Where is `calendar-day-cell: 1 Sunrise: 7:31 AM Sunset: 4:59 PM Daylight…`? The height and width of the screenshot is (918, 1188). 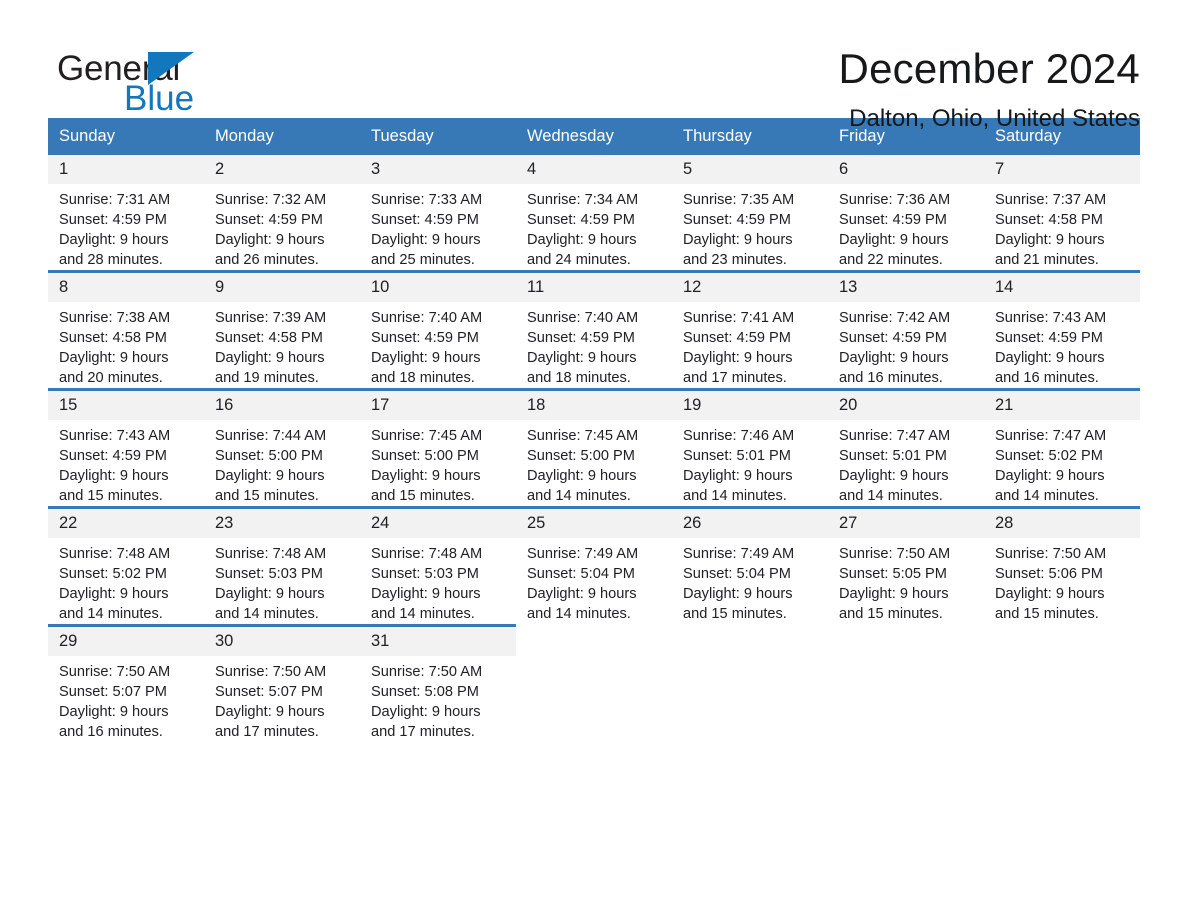
calendar-day-cell: 1 Sunrise: 7:31 AM Sunset: 4:59 PM Daylight… is located at coordinates (126, 213).